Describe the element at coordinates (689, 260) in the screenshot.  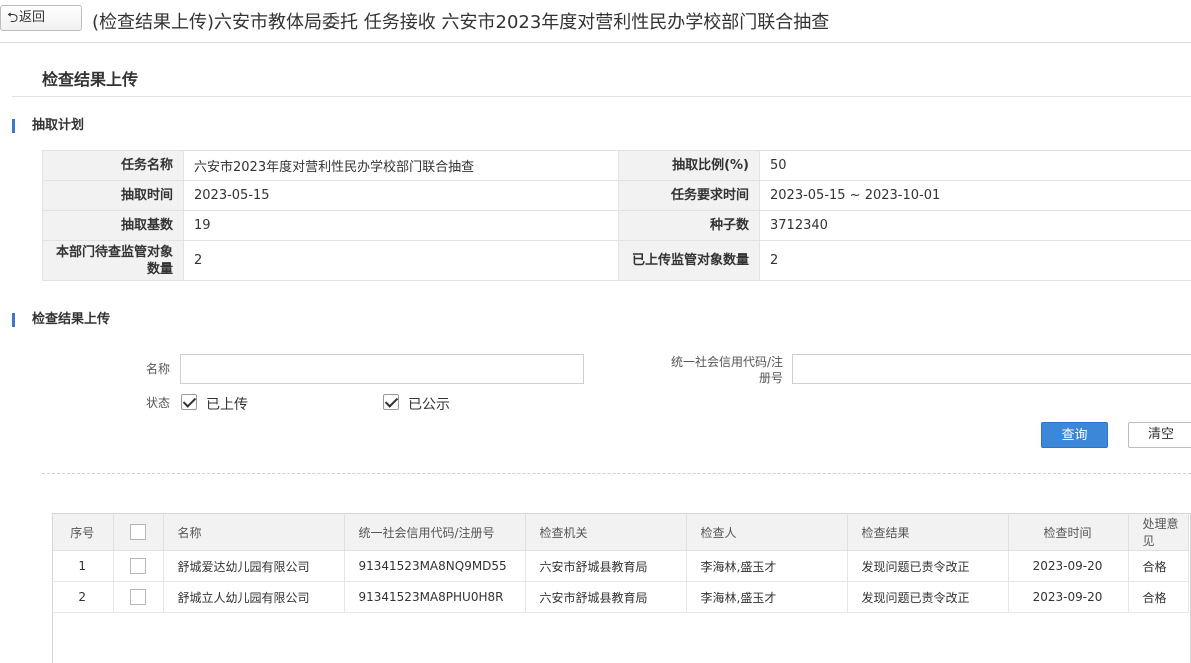
I see `plan-key: 已上传监管对象数量` at that location.